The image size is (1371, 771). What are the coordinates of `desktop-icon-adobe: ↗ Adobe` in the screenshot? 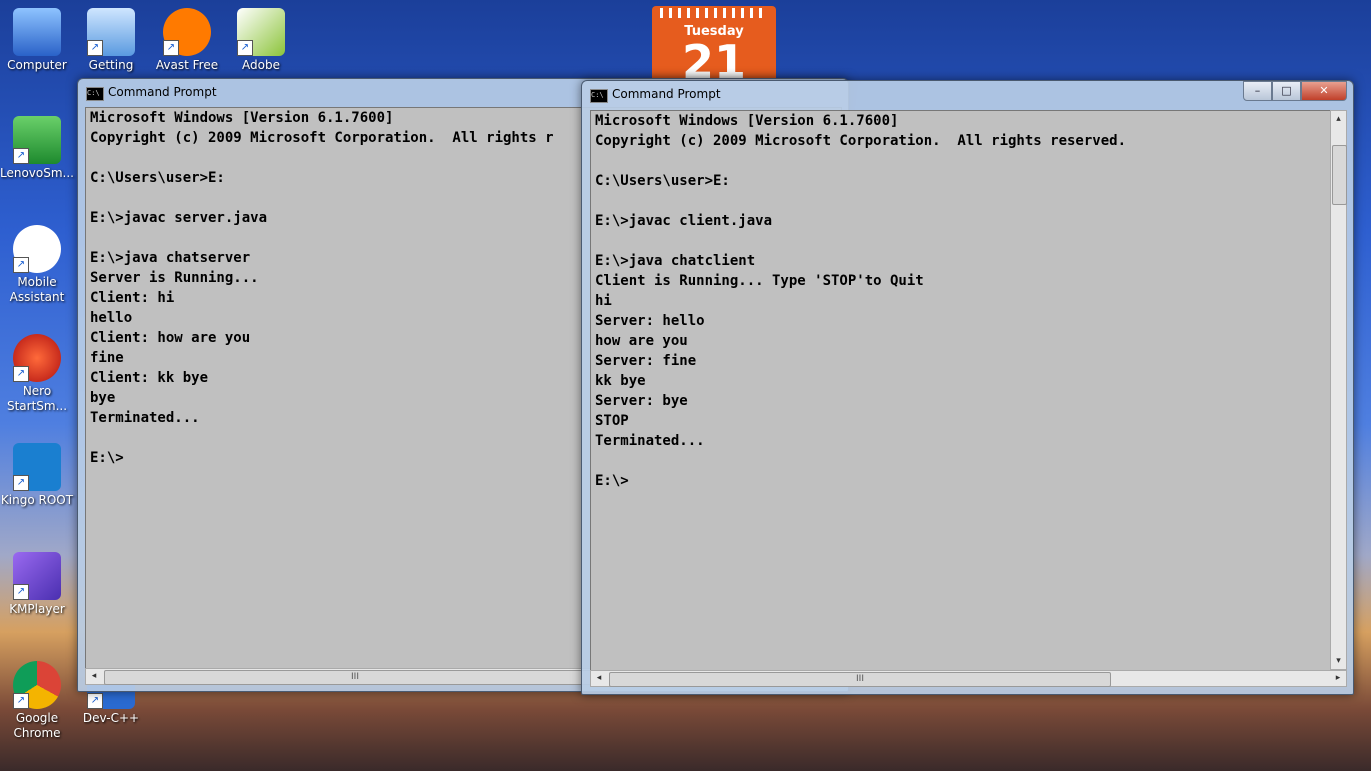 It's located at (261, 40).